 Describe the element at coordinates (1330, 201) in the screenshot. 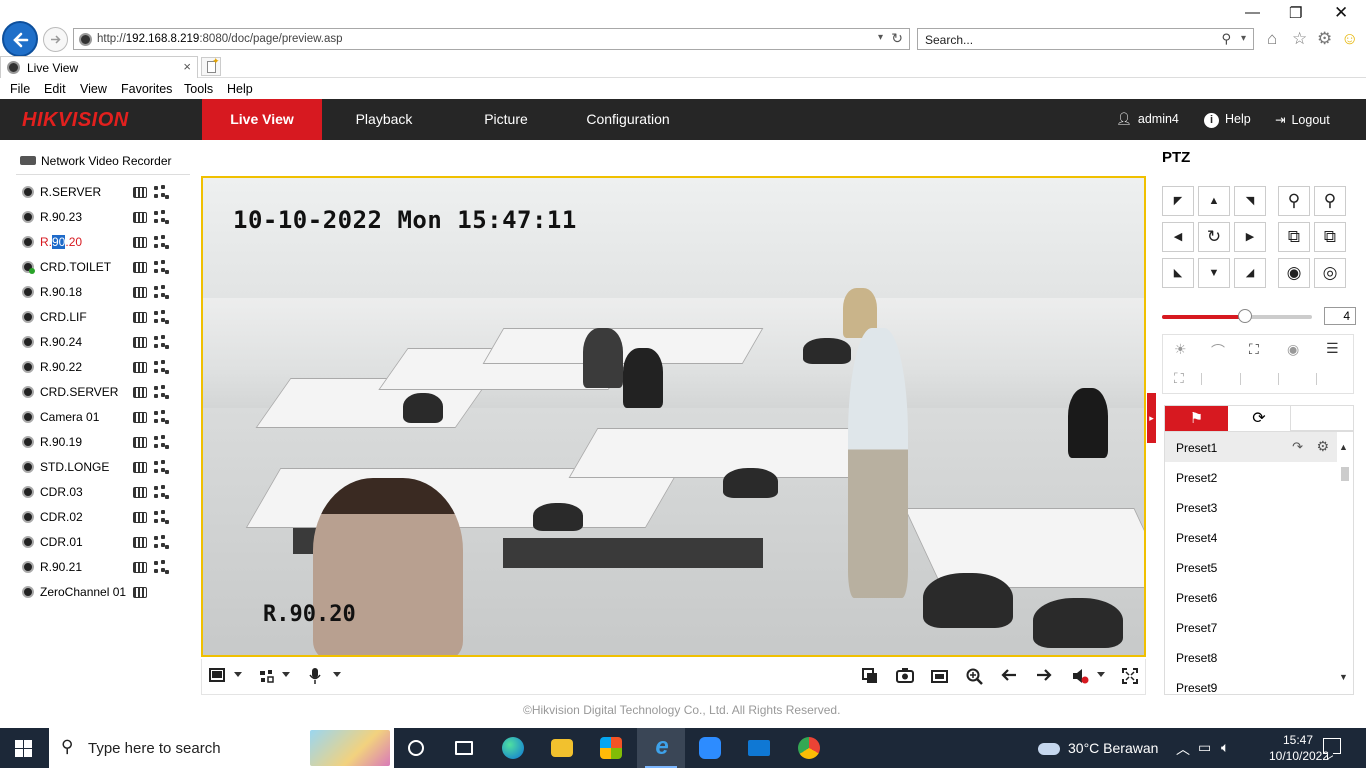

I see `zoom-in-icon: ⚲` at that location.